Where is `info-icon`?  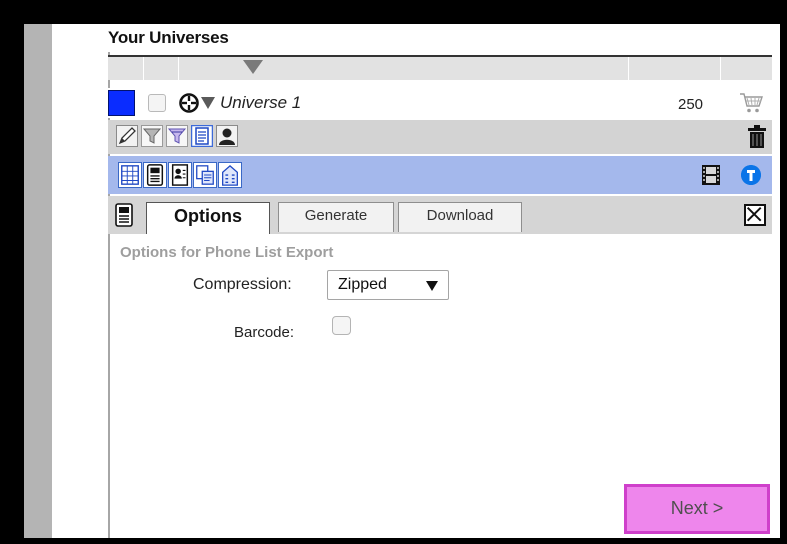
info-icon is located at coordinates (751, 175).